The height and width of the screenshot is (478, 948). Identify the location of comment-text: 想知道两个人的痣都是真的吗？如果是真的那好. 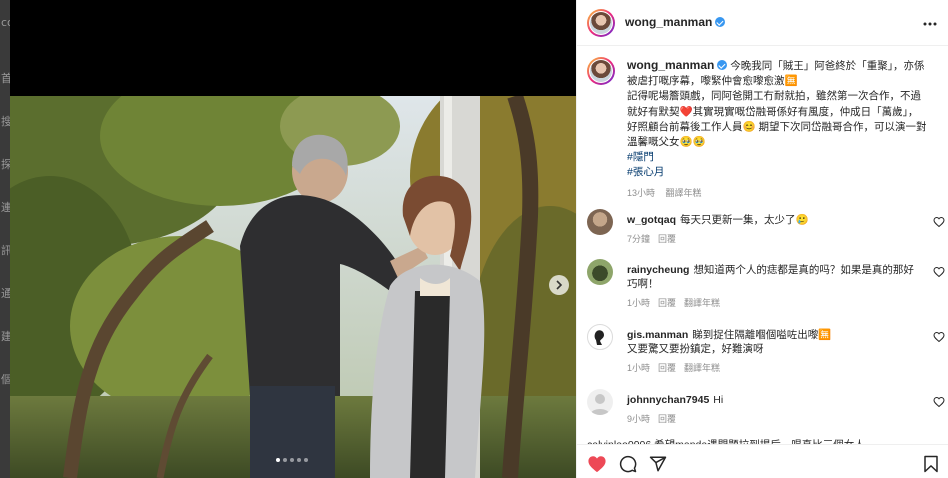
(803, 270).